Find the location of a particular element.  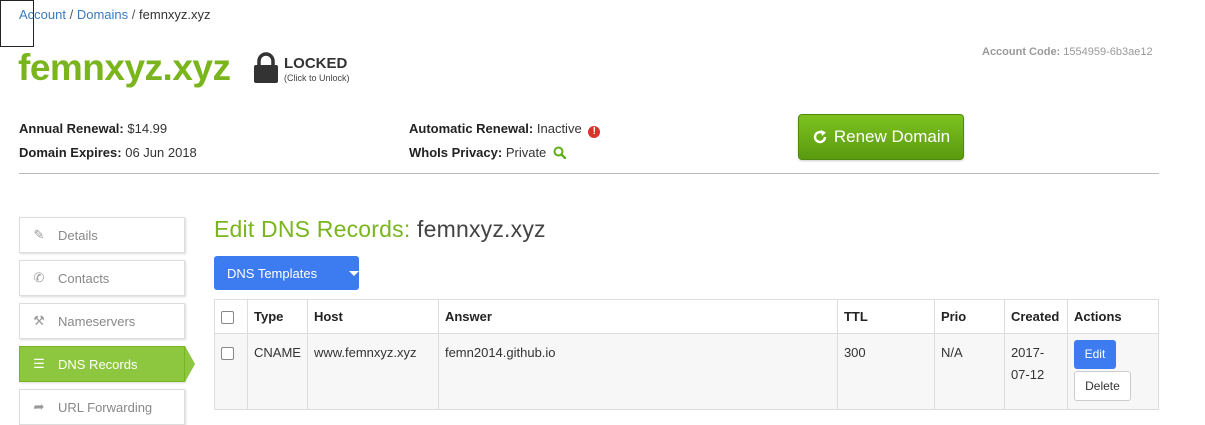

delete-button: Delete is located at coordinates (1102, 386).